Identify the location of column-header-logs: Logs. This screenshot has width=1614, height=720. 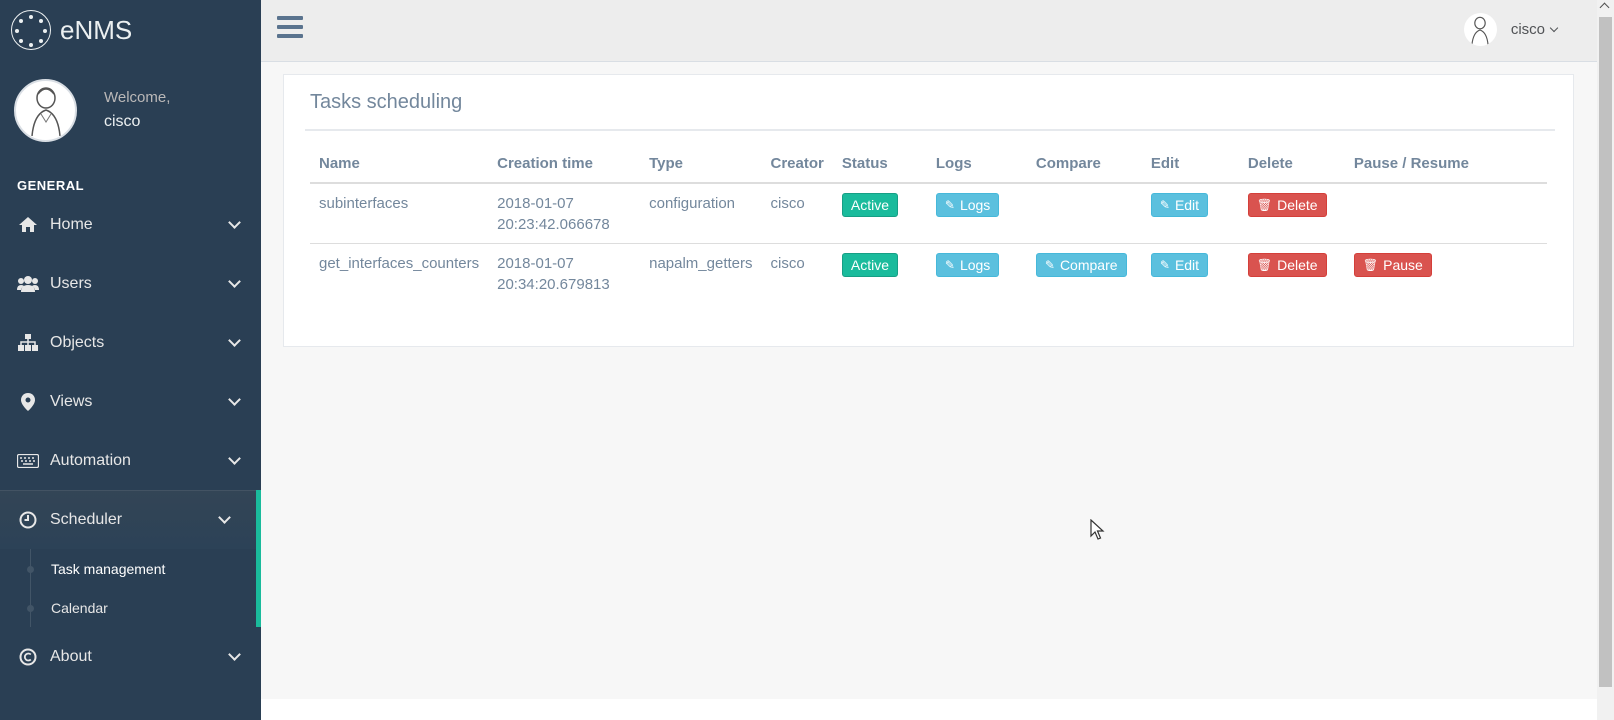
(976, 164).